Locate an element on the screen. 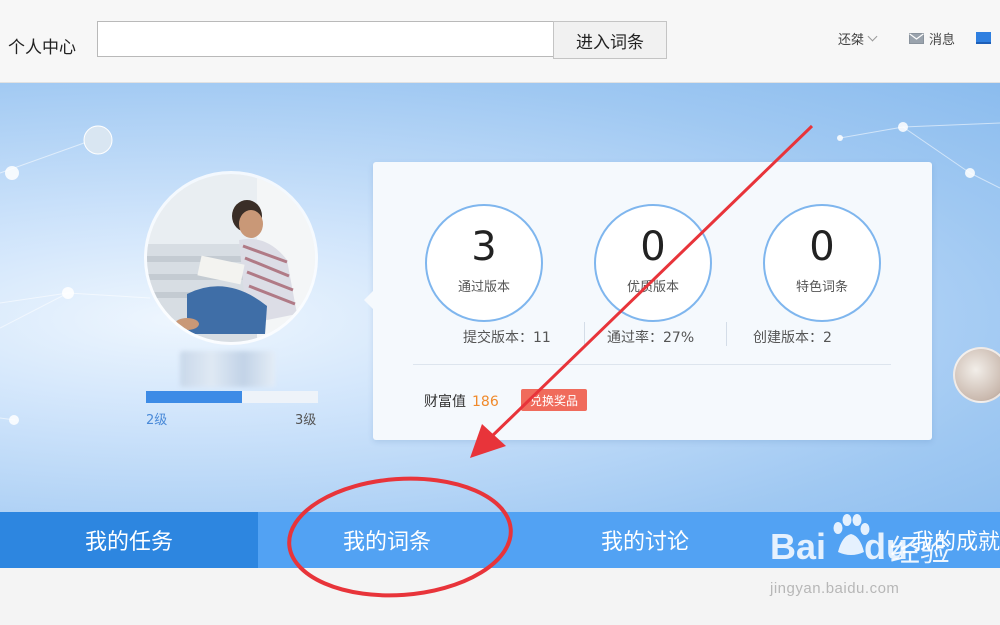  stat-label: 特色词条 is located at coordinates (821, 287).